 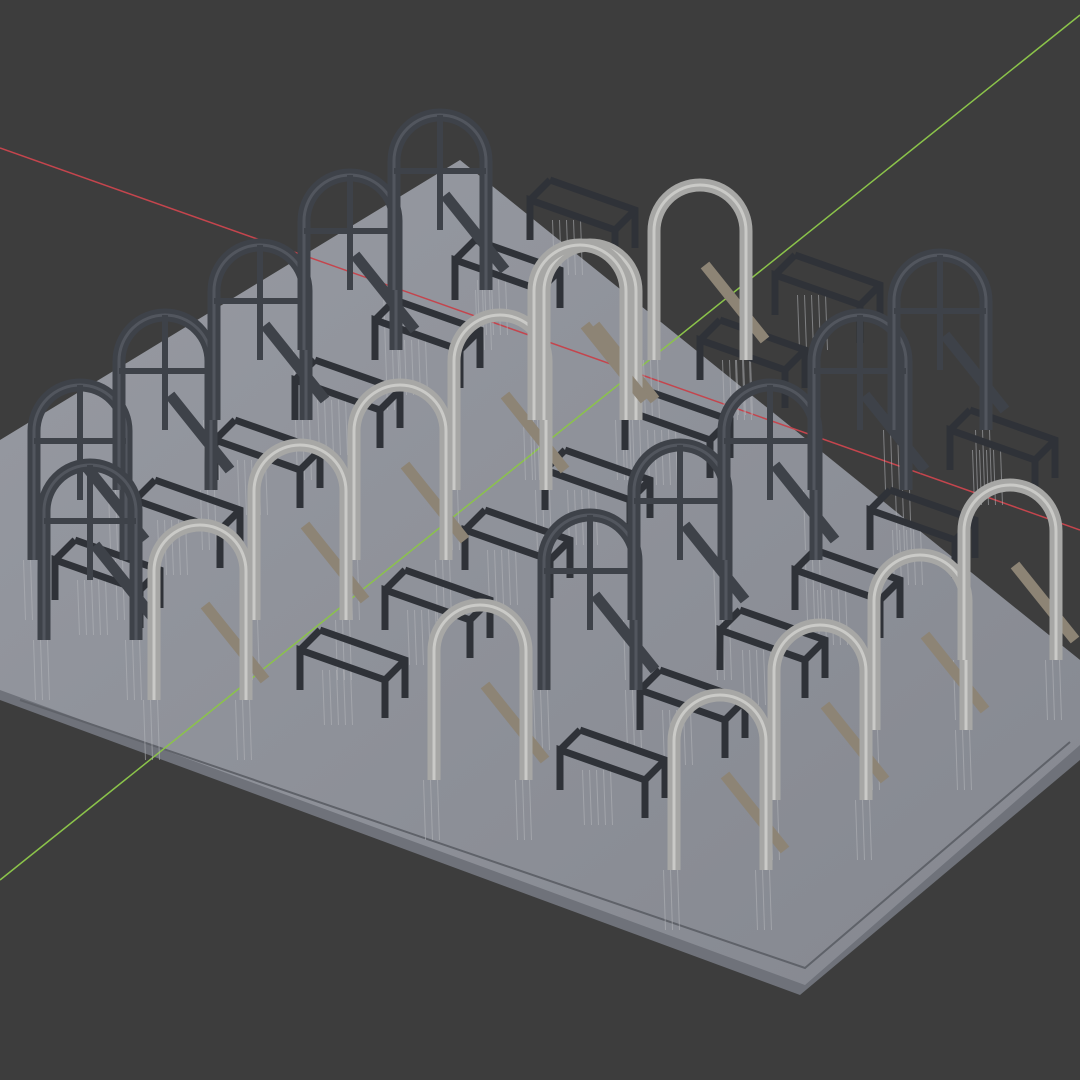 What do you see at coordinates (975, 372) in the screenshot?
I see `arch-leg` at bounding box center [975, 372].